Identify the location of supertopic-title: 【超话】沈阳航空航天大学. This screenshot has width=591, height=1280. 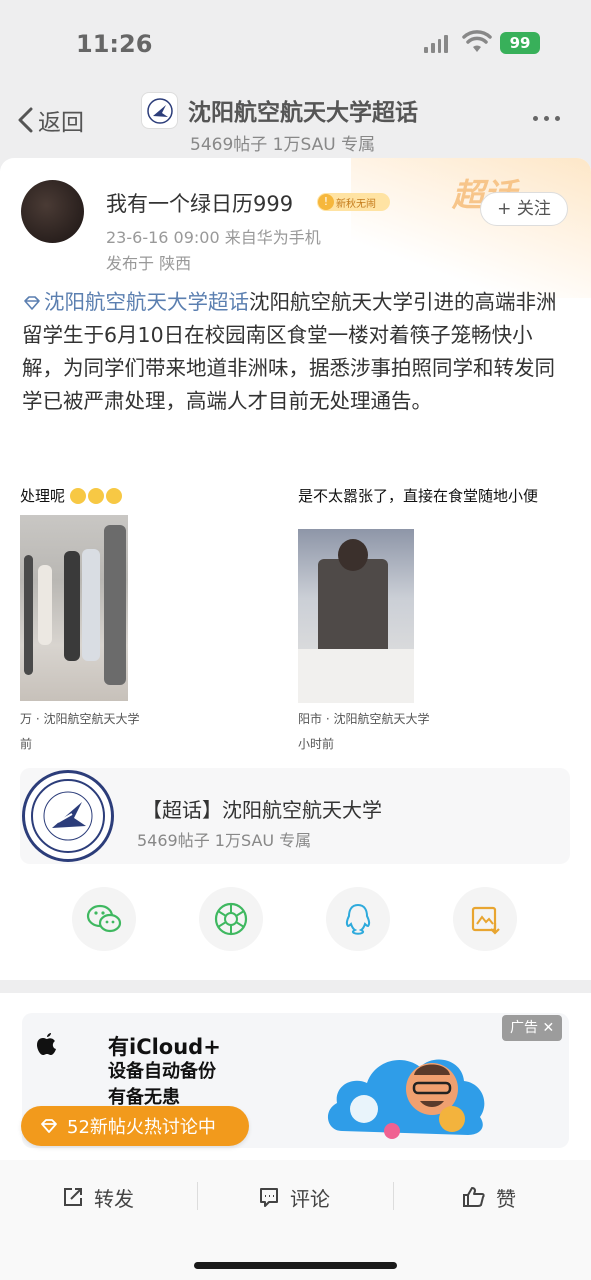
(262, 810).